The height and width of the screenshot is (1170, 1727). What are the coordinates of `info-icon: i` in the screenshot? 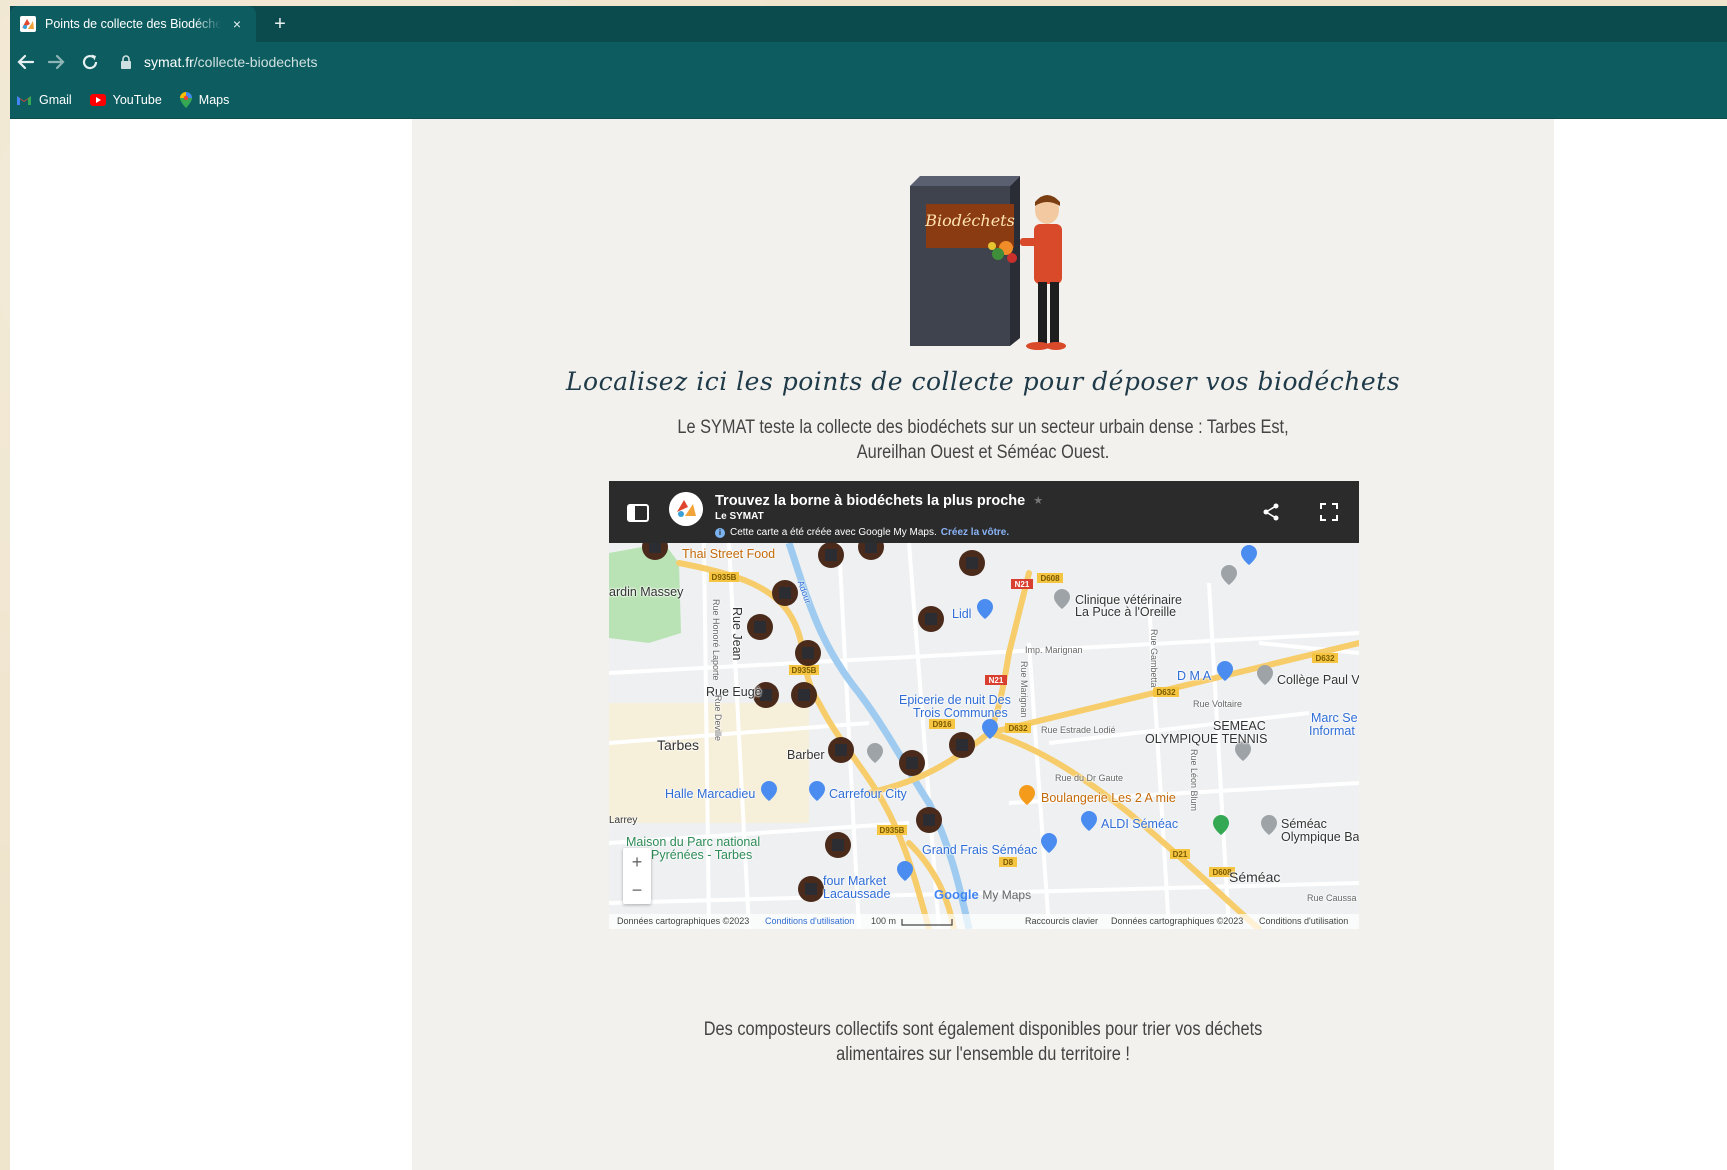 It's located at (720, 532).